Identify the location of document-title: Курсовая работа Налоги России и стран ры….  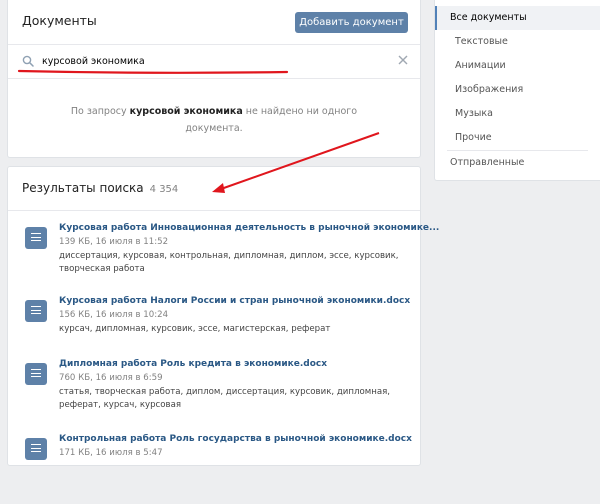
(234, 301).